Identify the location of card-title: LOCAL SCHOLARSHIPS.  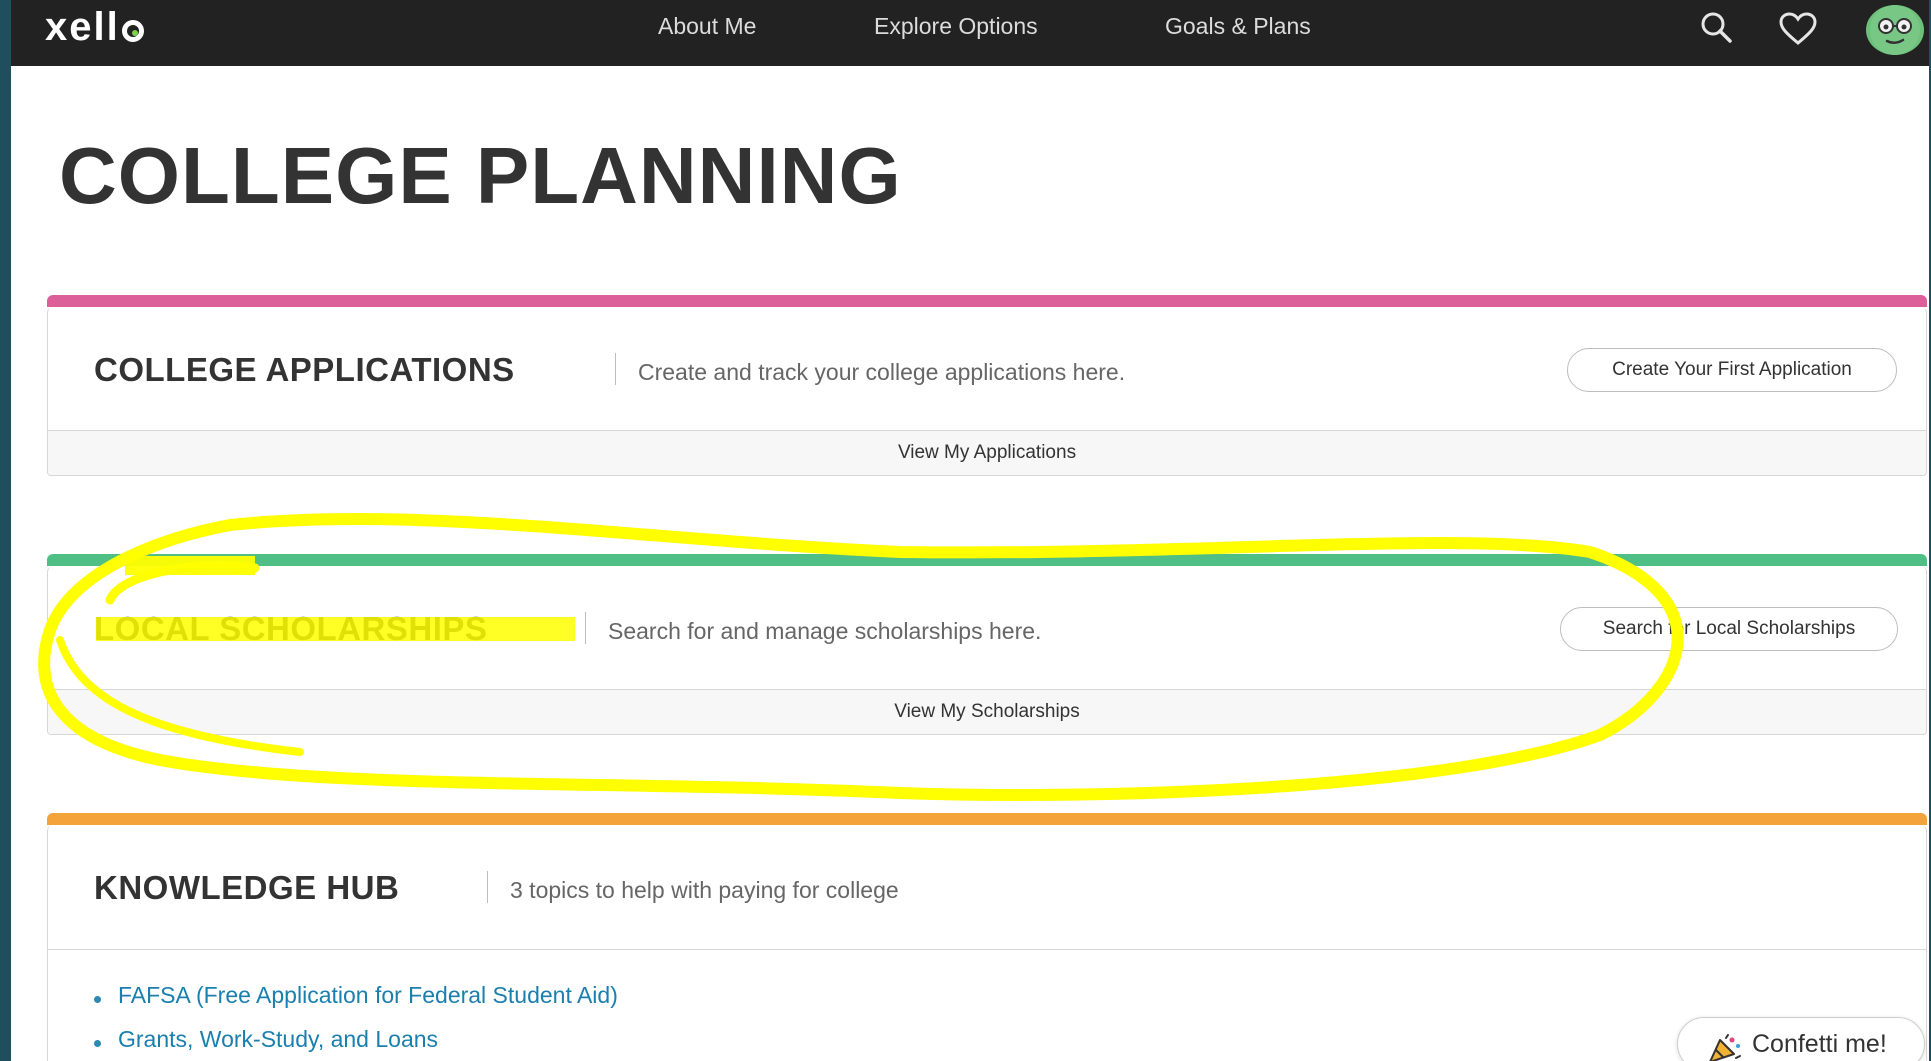
(291, 628).